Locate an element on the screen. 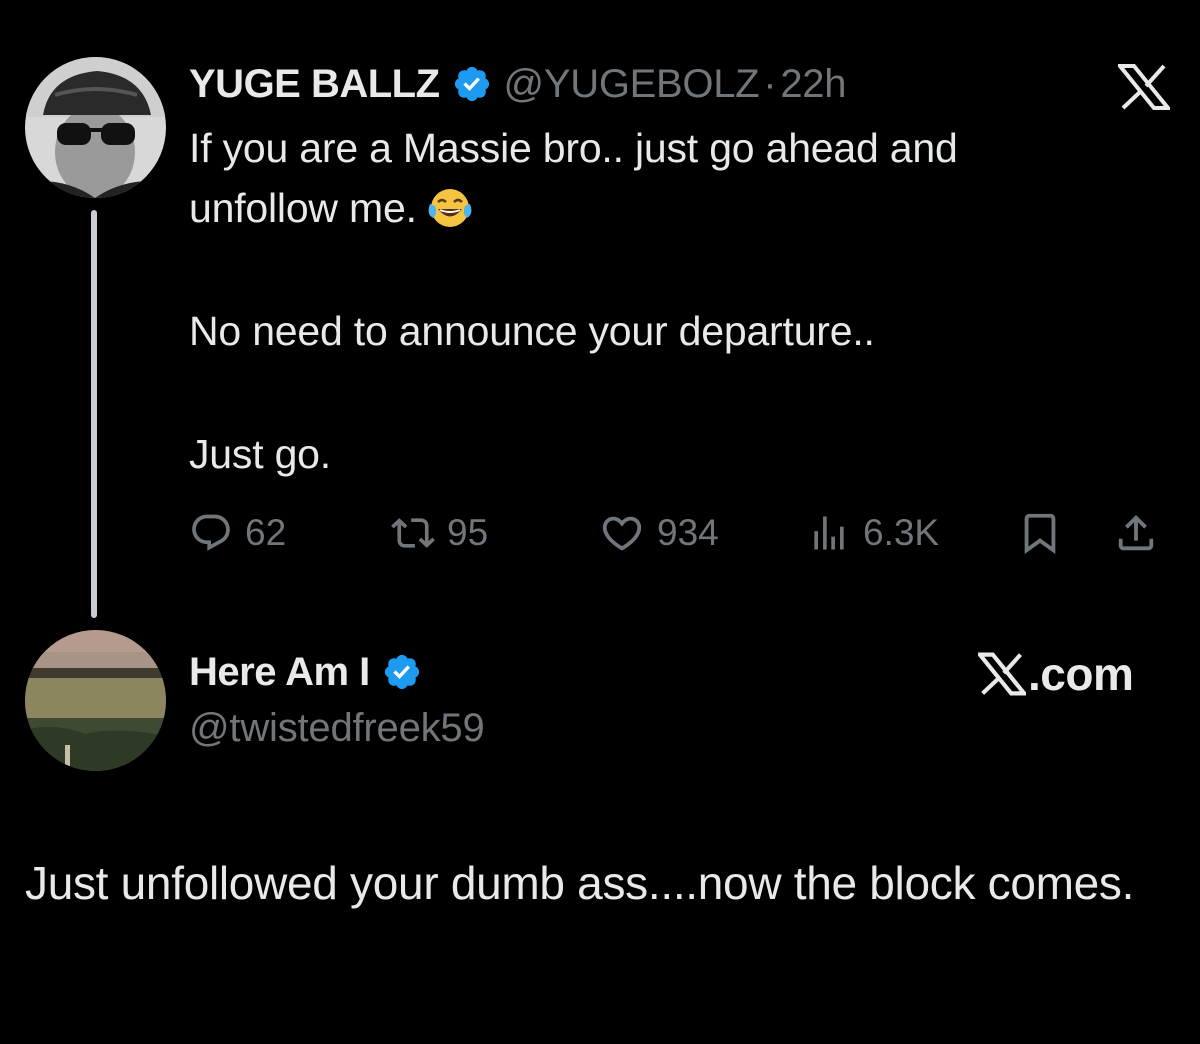 The width and height of the screenshot is (1200, 1044). views-chart-icon is located at coordinates (829, 532).